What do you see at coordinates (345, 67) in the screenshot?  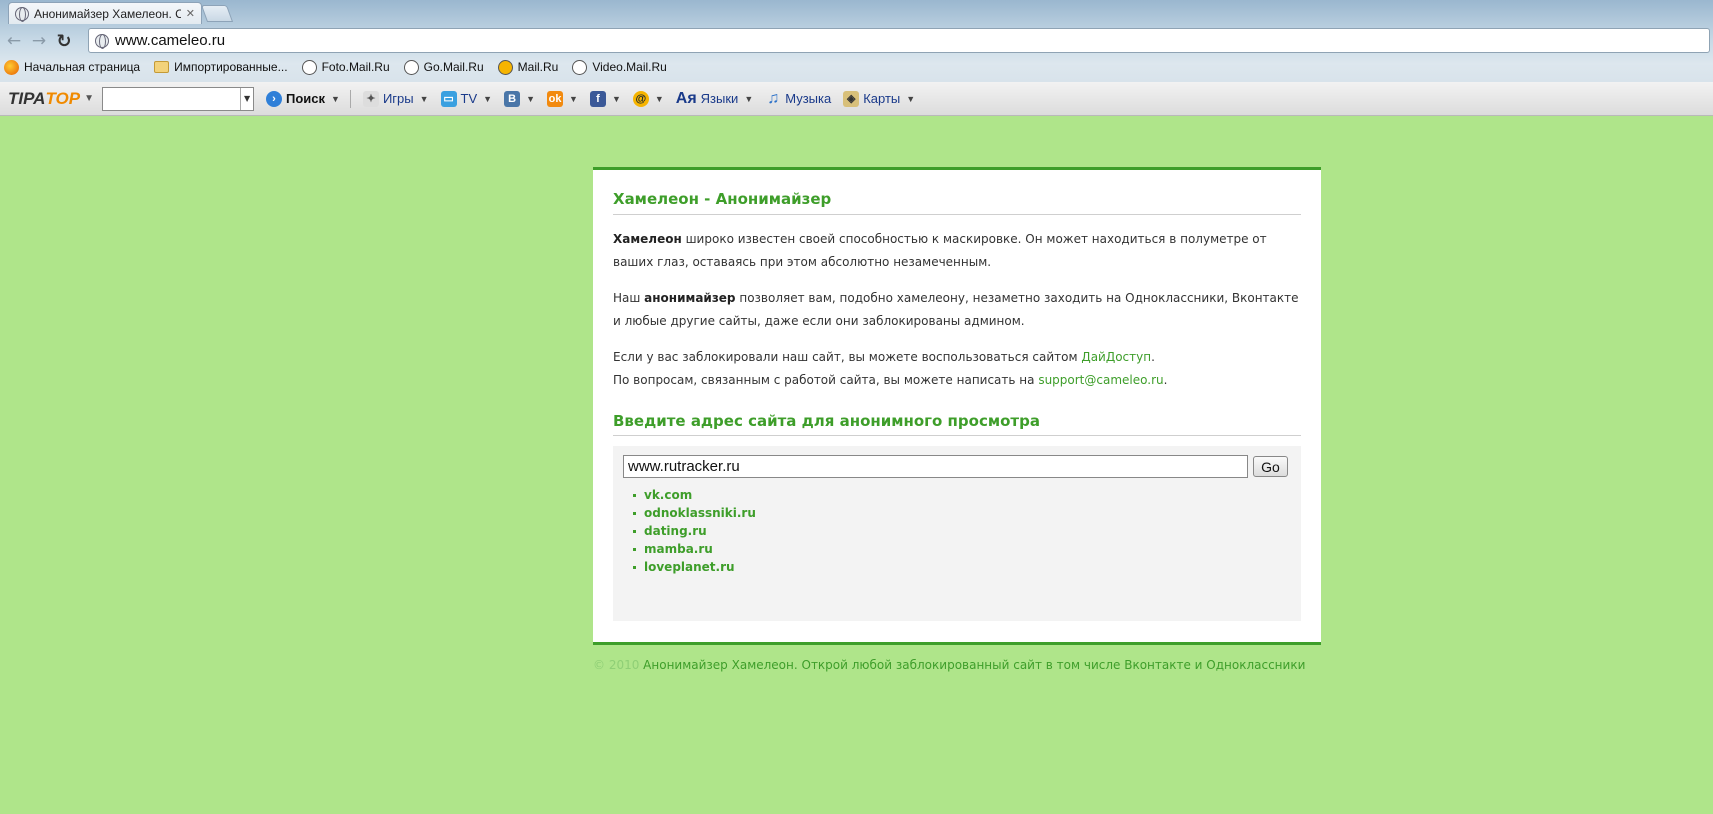 I see `bookmark-item: Foto.Mail.Ru` at bounding box center [345, 67].